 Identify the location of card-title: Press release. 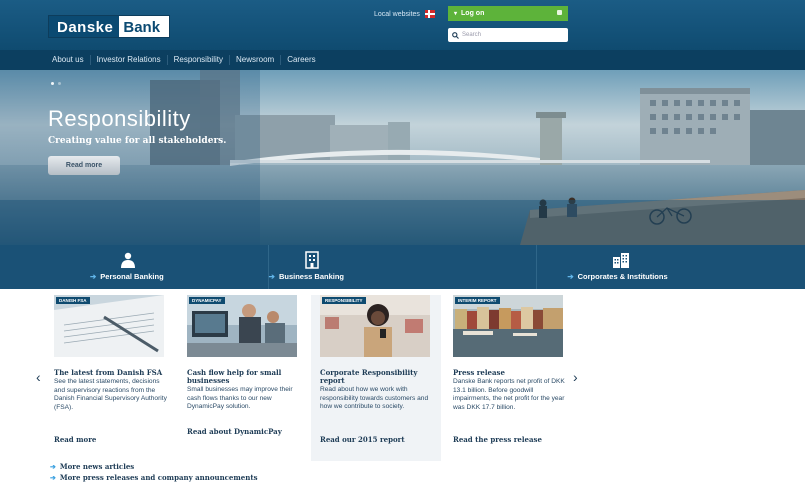
(479, 372).